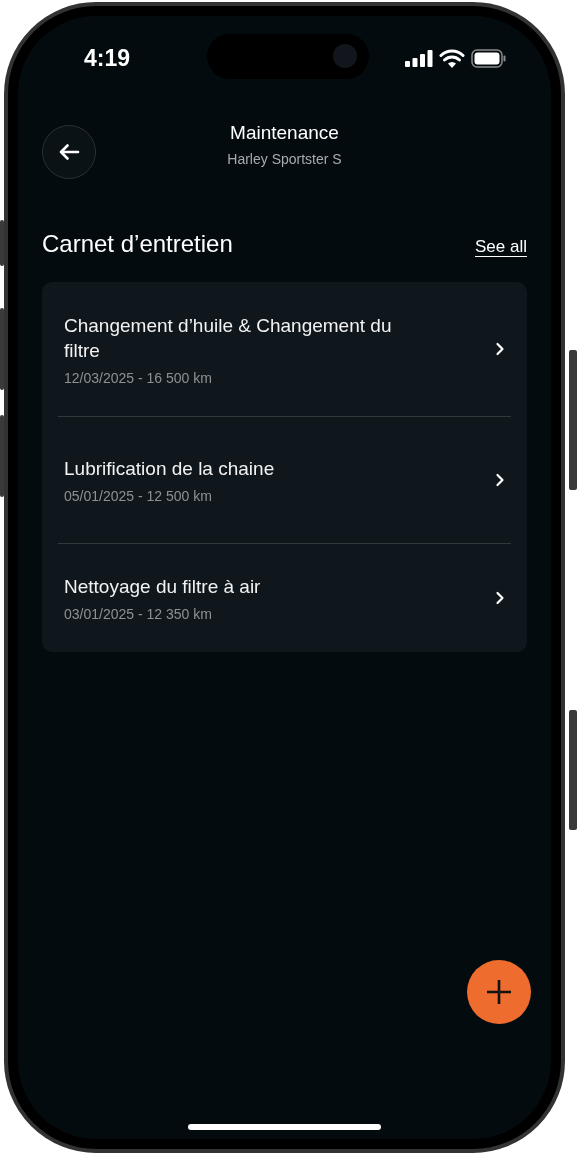 Image resolution: width=577 pixels, height=1159 pixels. Describe the element at coordinates (284, 598) in the screenshot. I see `maintenance-entry: Nettoyage du filtre à air 03/01/2025 - 12 350 km` at that location.